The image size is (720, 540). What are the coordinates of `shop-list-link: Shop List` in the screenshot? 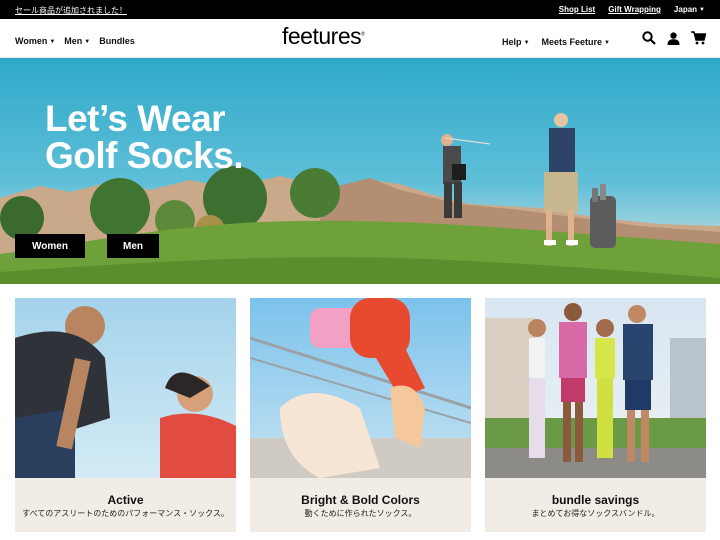 It's located at (577, 9).